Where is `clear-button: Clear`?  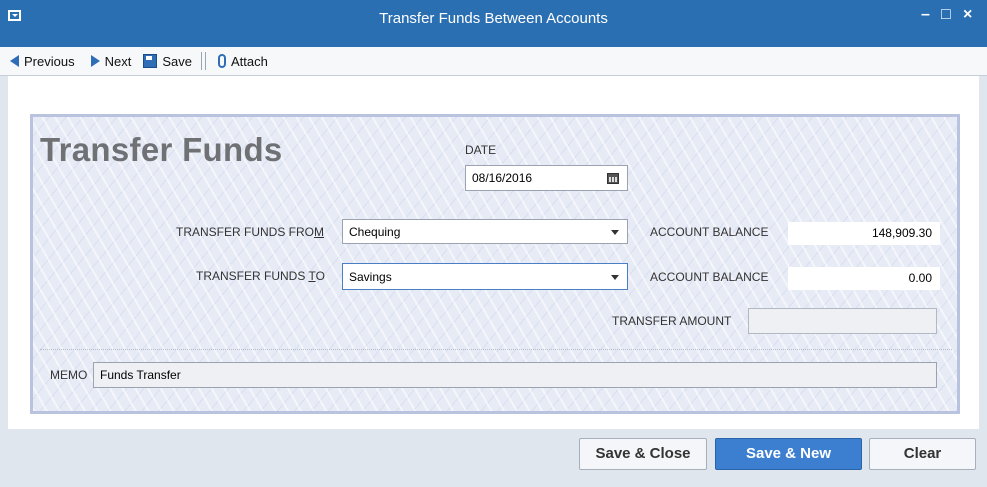
clear-button: Clear is located at coordinates (922, 454).